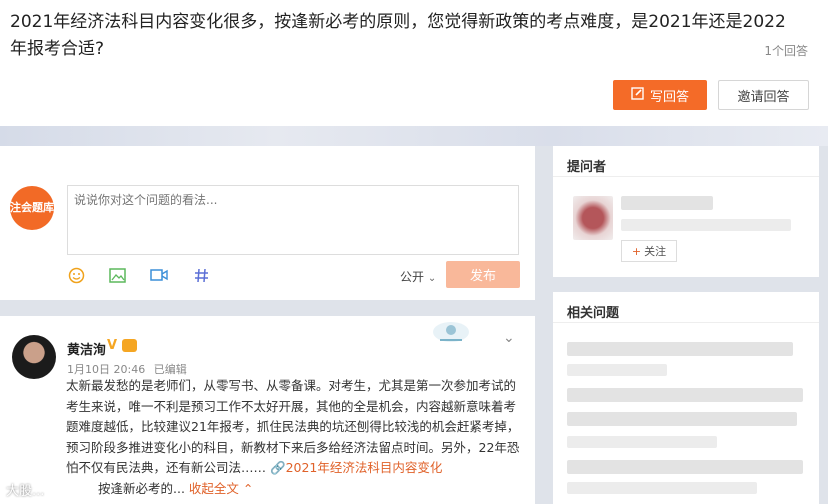 The height and width of the screenshot is (504, 828). What do you see at coordinates (221, 488) in the screenshot?
I see `collapse-button: 收起全文 ⌃` at bounding box center [221, 488].